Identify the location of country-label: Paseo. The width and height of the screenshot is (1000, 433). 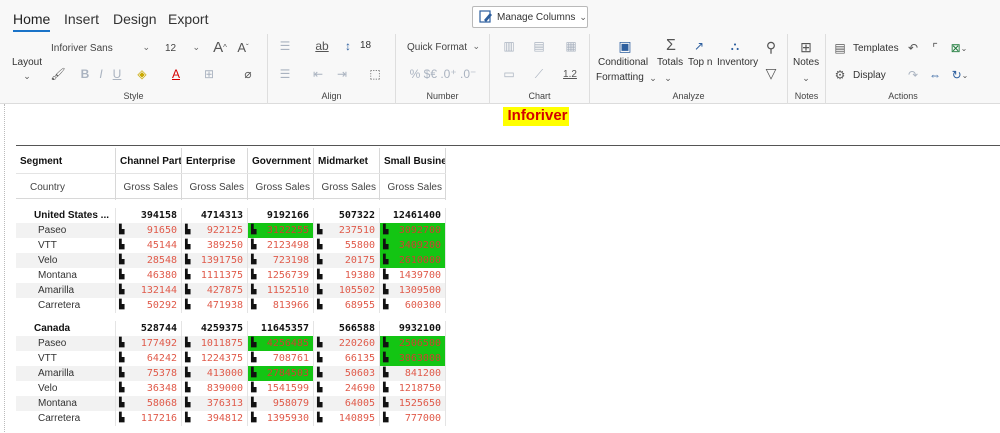
(66, 230).